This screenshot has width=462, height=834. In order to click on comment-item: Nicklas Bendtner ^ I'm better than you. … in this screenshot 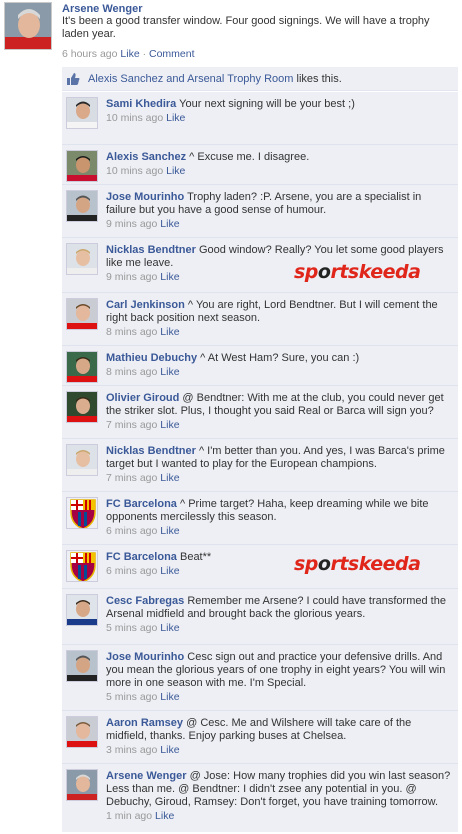, I will do `click(260, 465)`.